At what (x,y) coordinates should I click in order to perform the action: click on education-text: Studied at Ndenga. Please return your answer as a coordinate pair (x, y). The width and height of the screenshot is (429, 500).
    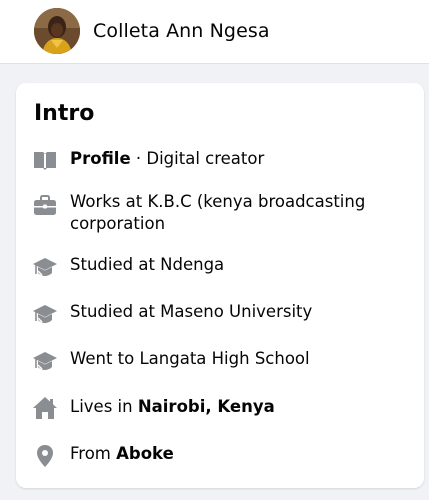
    Looking at the image, I should click on (240, 265).